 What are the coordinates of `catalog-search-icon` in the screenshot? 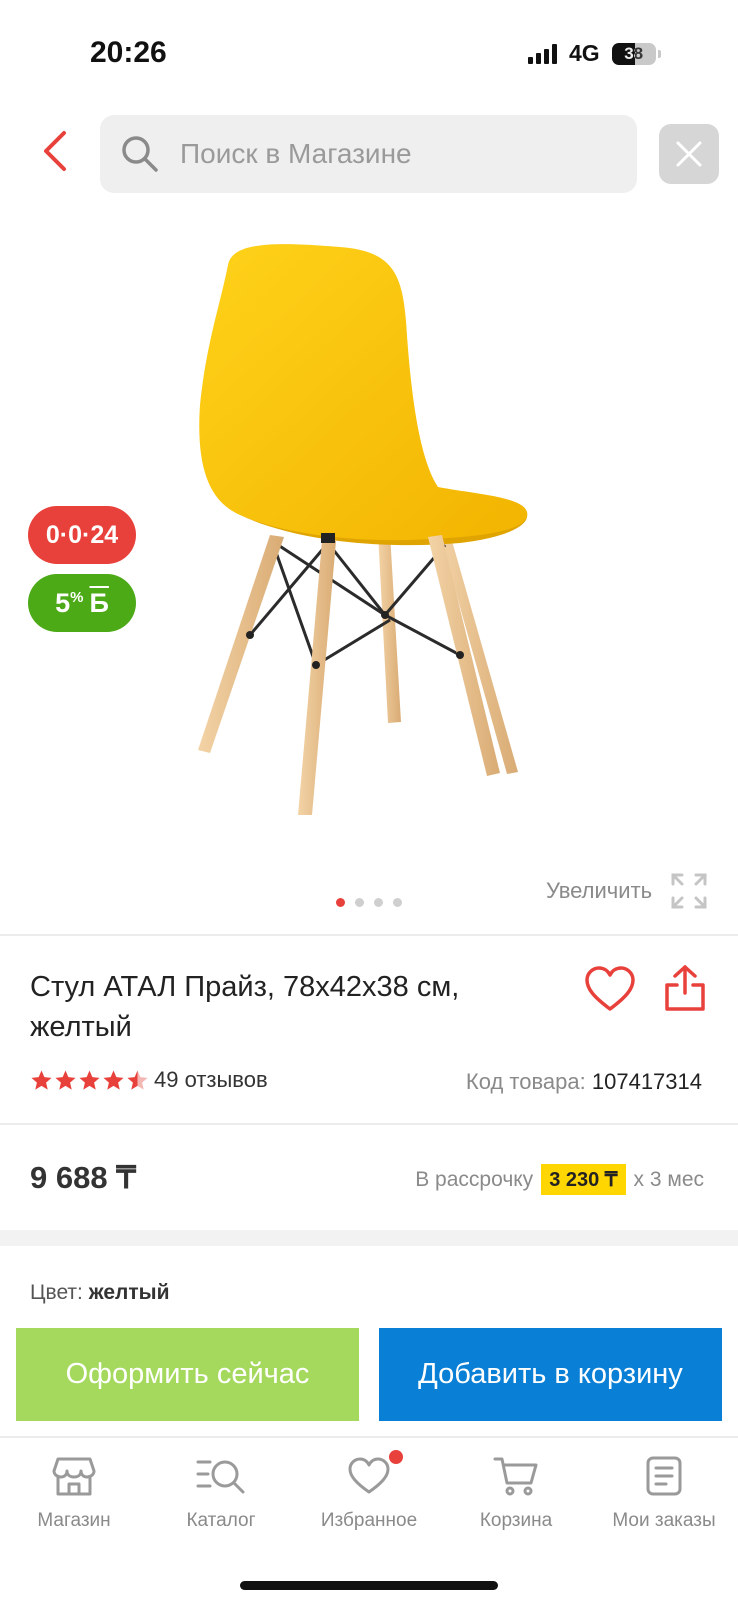 It's located at (220, 1477).